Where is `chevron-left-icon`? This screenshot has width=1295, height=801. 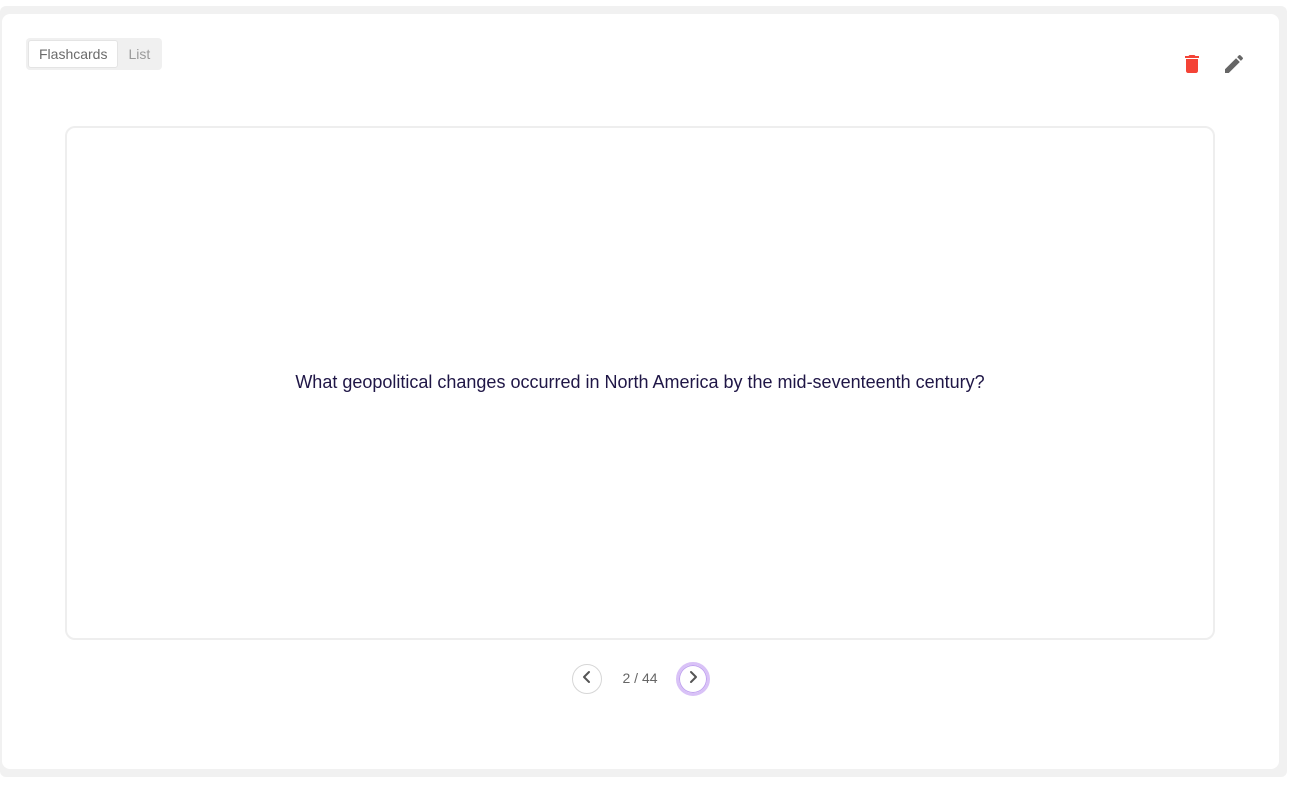 chevron-left-icon is located at coordinates (587, 679).